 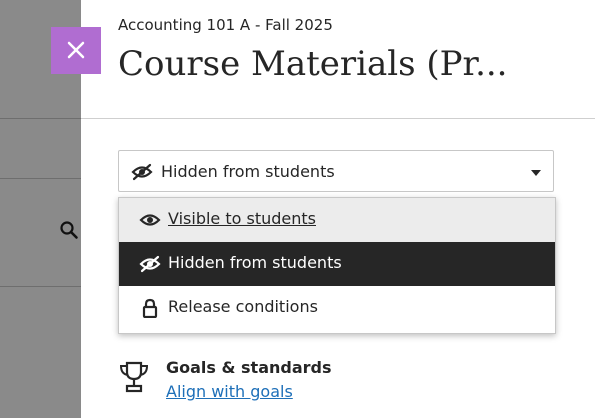 I want to click on close-icon, so click(x=76, y=50).